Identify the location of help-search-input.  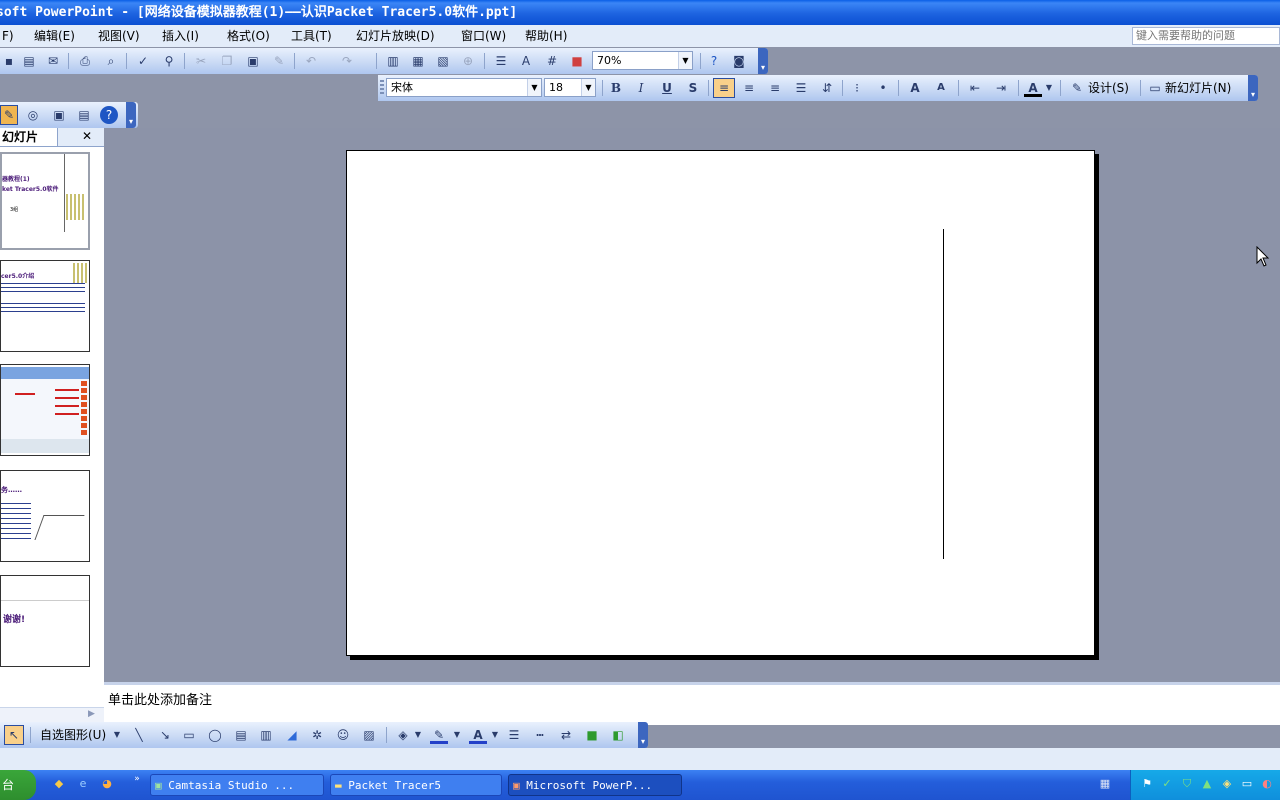
(1206, 36).